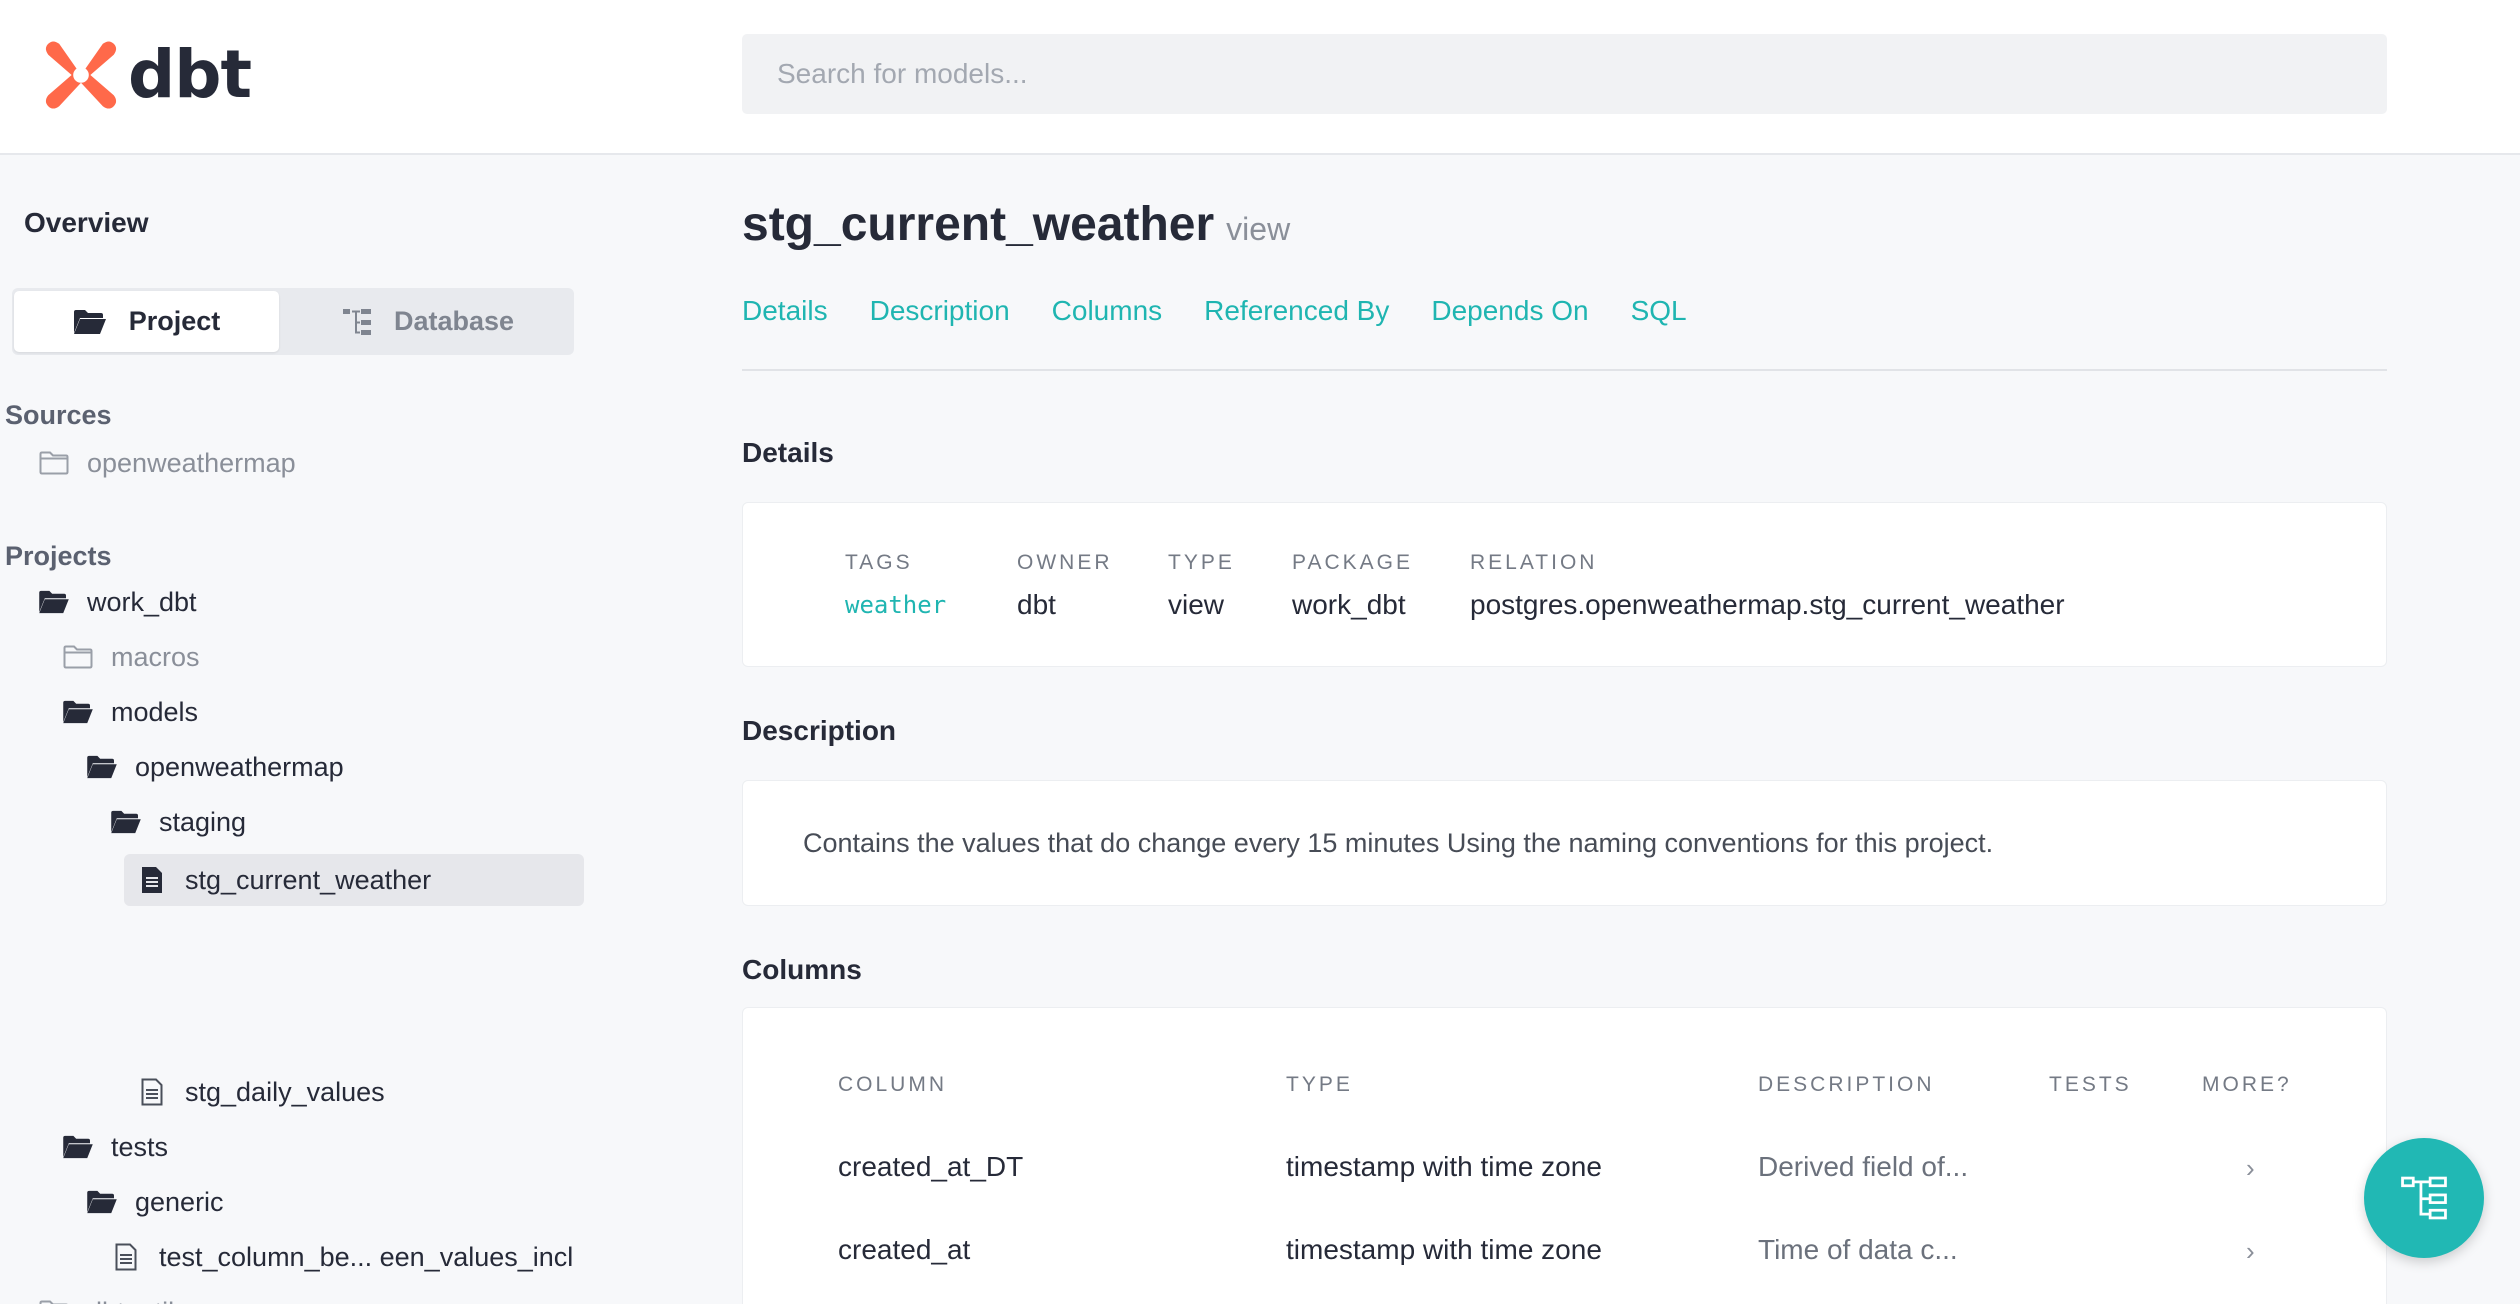 The width and height of the screenshot is (2520, 1304). What do you see at coordinates (1201, 562) in the screenshot?
I see `detail-label: TYPE` at bounding box center [1201, 562].